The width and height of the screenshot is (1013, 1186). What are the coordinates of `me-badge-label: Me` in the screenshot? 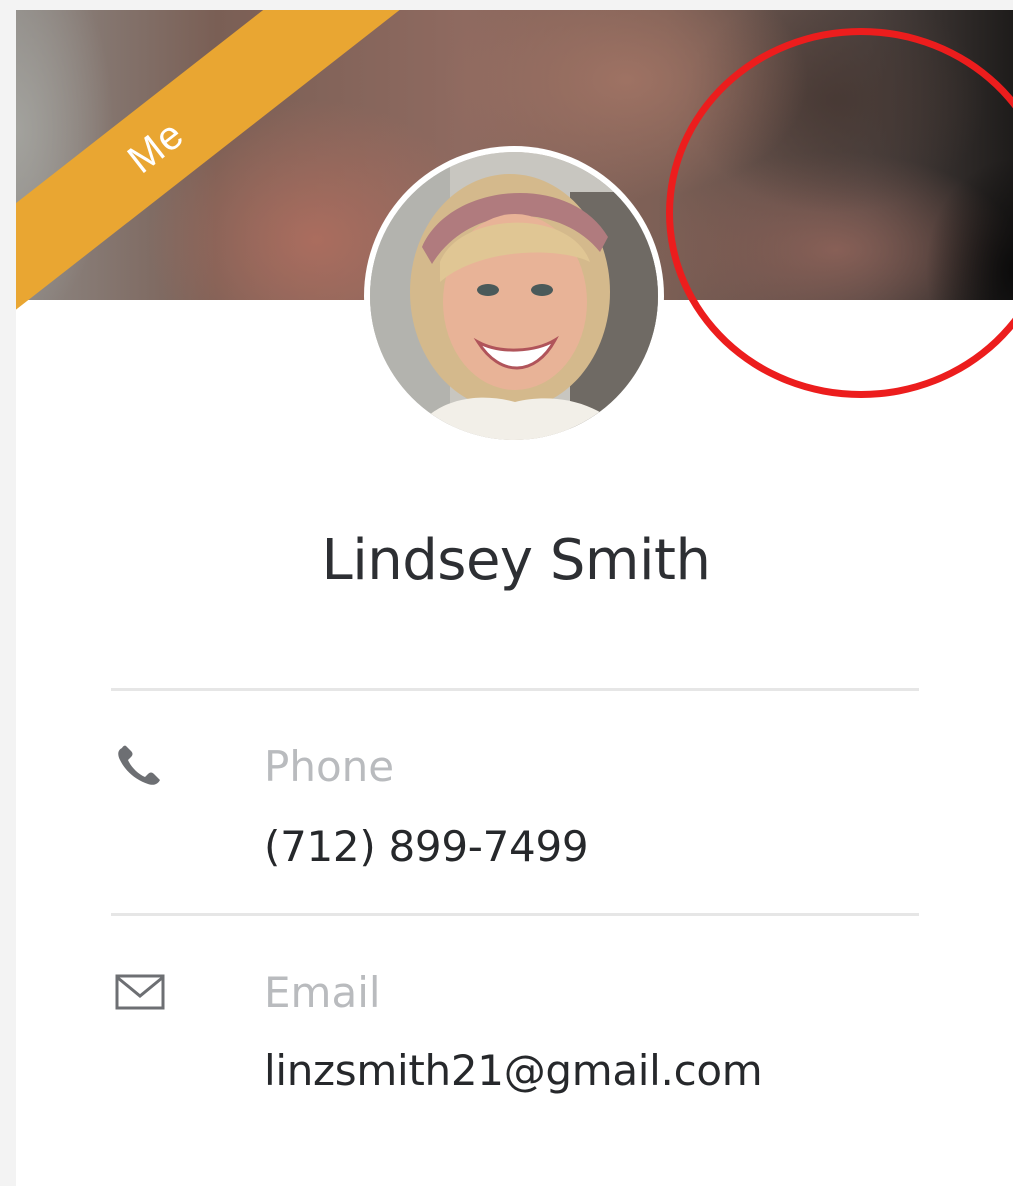 It's located at (155, 146).